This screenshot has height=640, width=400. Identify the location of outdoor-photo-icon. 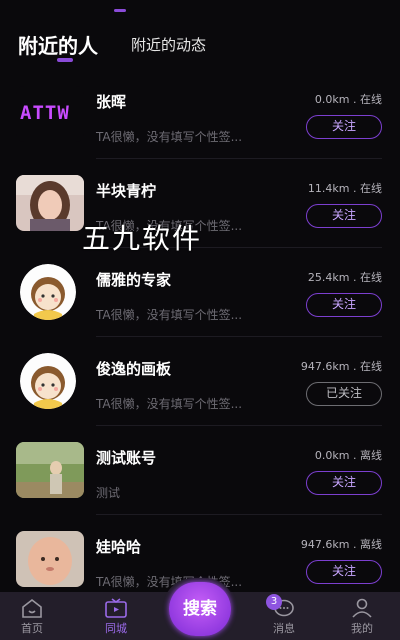
(50, 470).